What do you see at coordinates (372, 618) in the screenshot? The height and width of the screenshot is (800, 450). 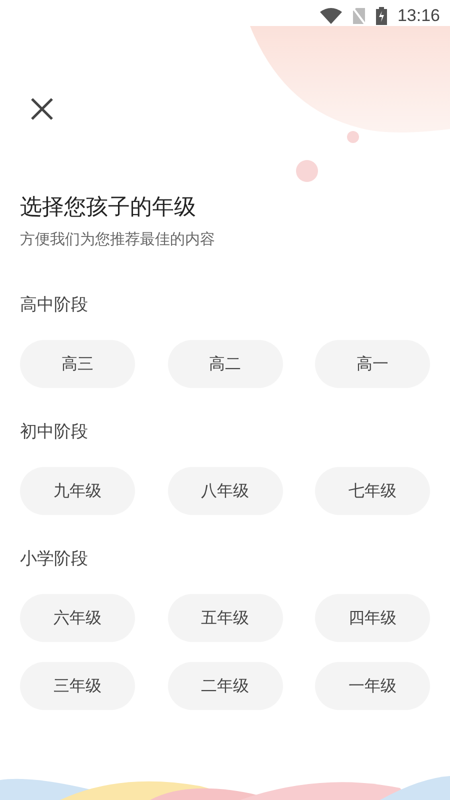 I see `grade-option: 四年级` at bounding box center [372, 618].